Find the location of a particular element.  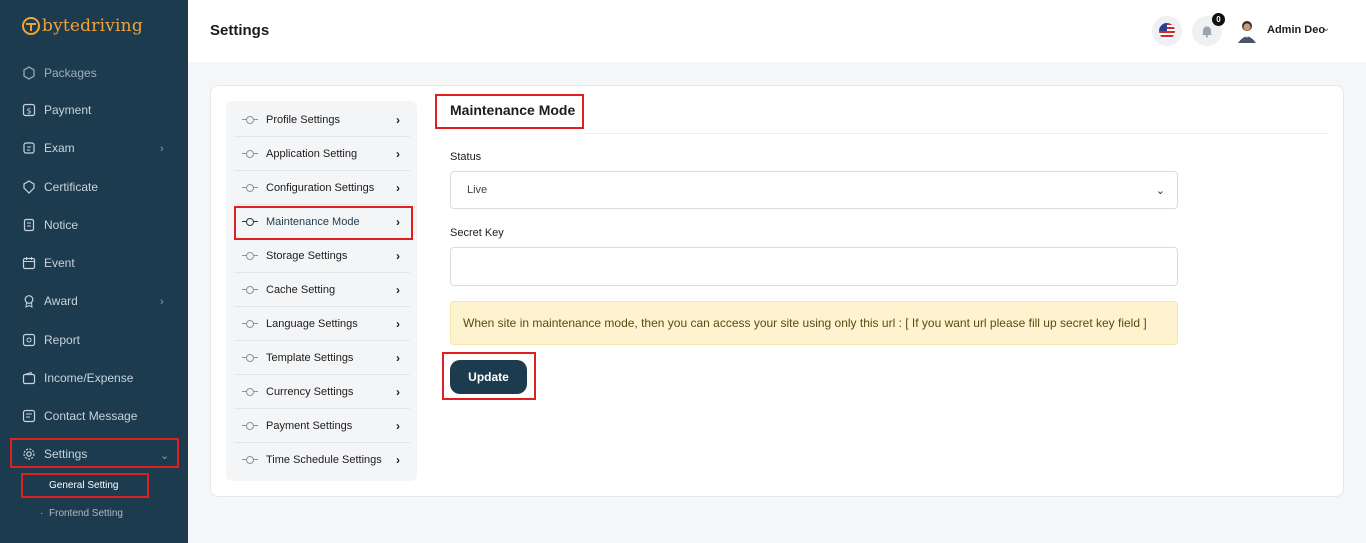

settings-menu-label: Currency Settings is located at coordinates (310, 391).